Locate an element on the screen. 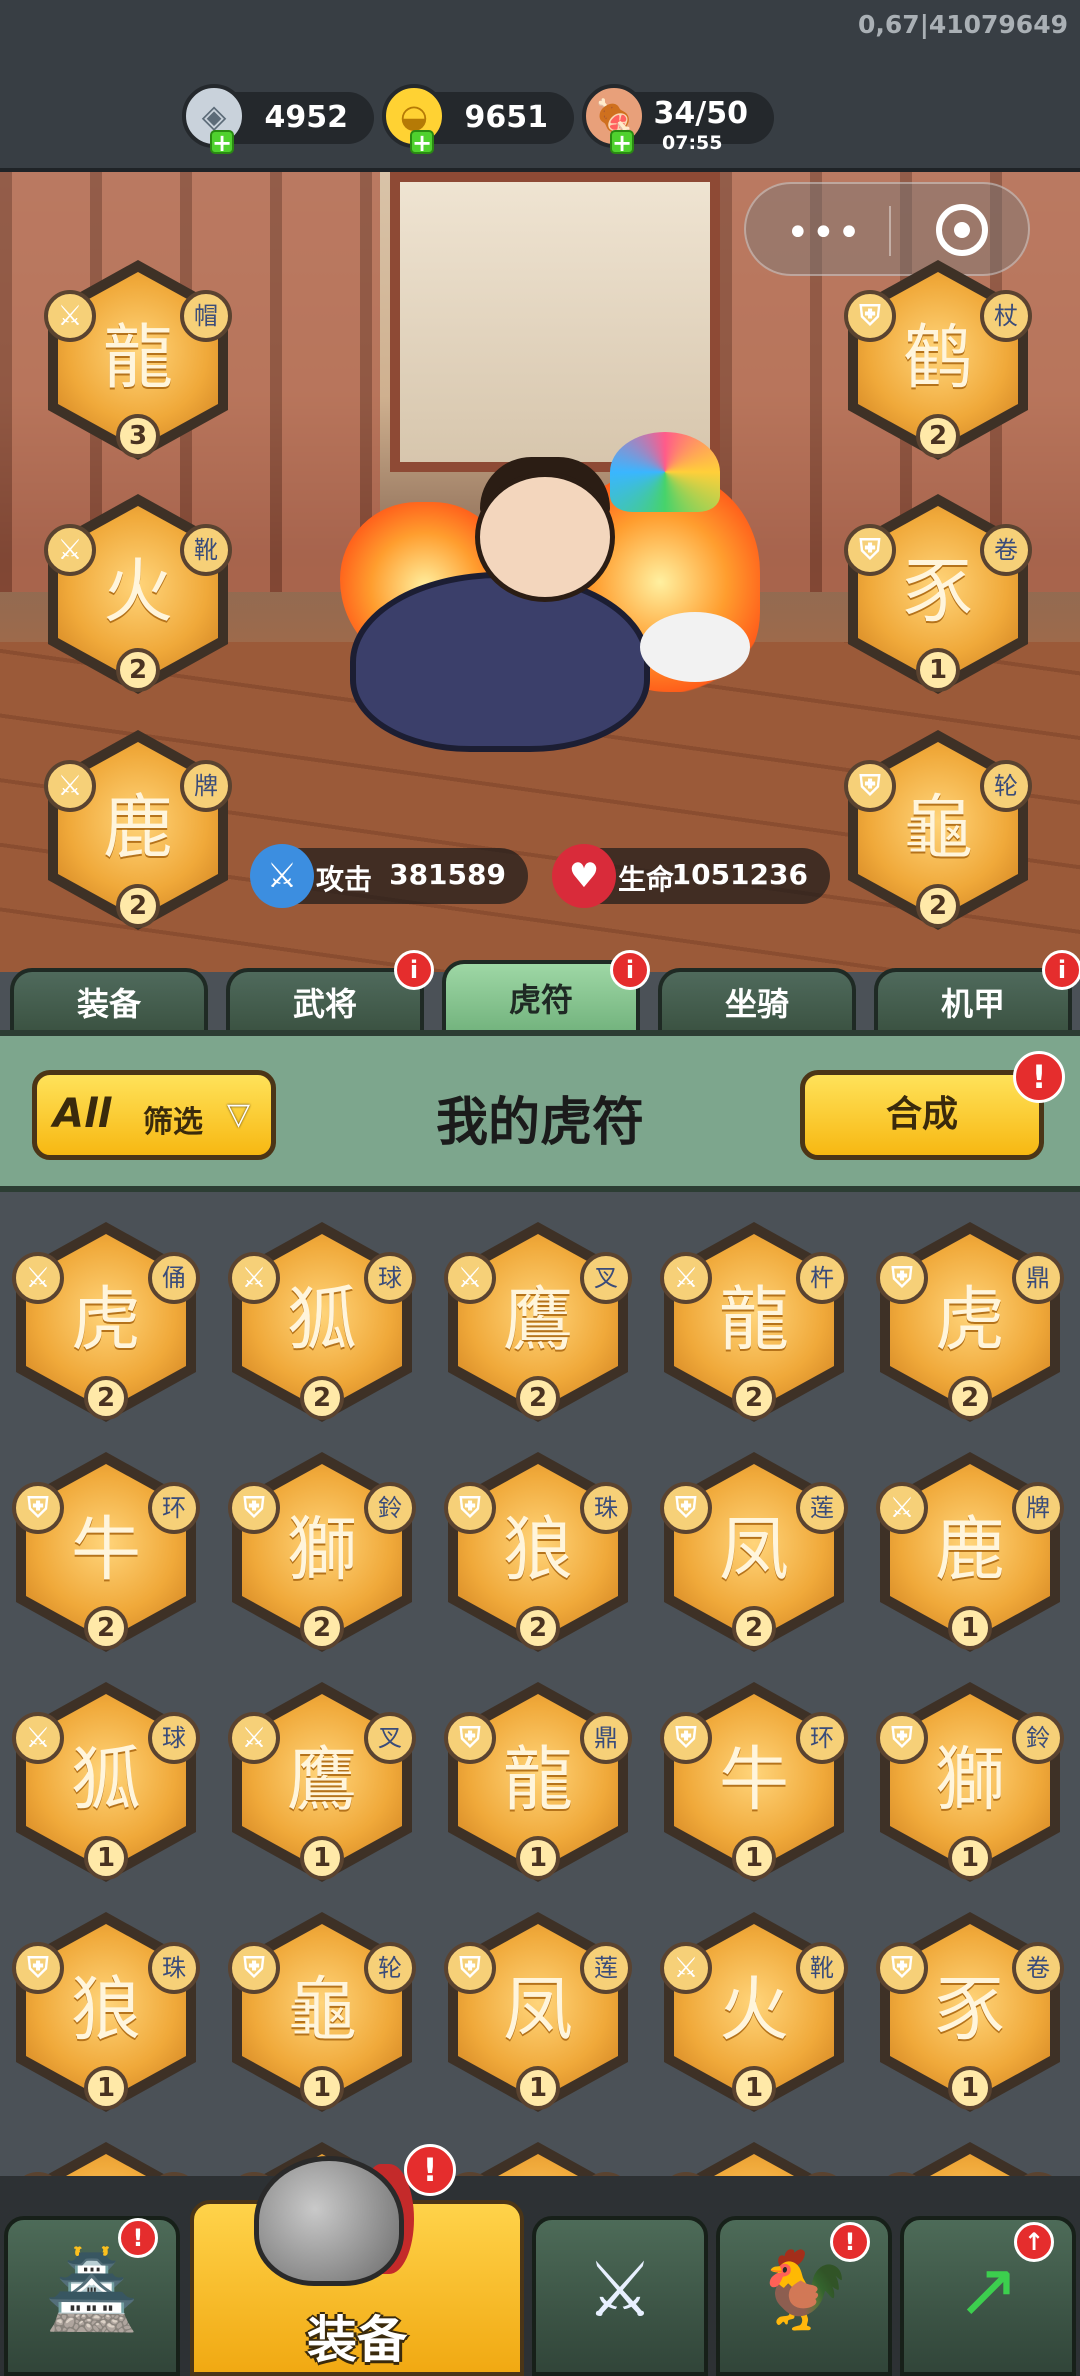 The image size is (1080, 2376). upgrade-badge: ↑ is located at coordinates (1034, 2242).